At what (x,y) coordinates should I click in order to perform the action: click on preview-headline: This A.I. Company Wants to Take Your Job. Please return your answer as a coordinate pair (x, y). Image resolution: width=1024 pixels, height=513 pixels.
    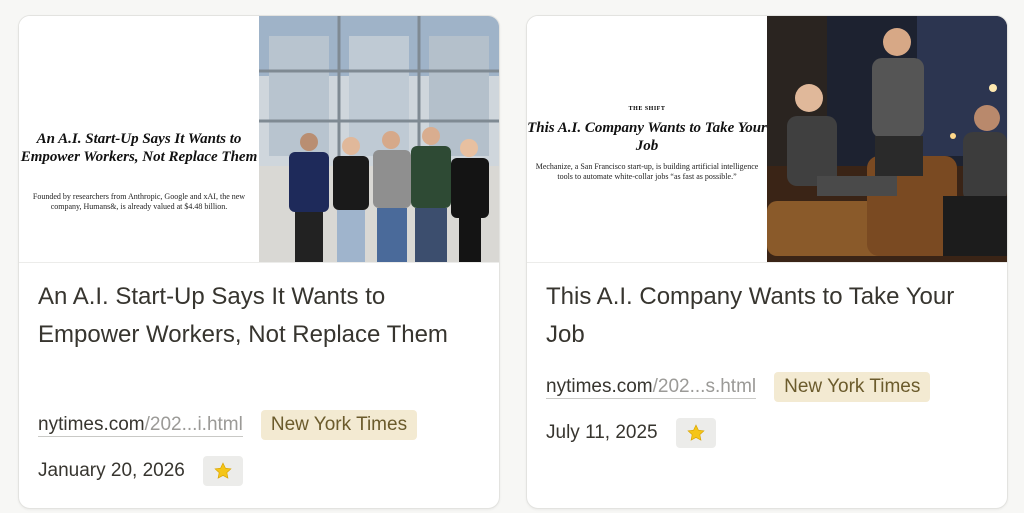
    Looking at the image, I should click on (647, 137).